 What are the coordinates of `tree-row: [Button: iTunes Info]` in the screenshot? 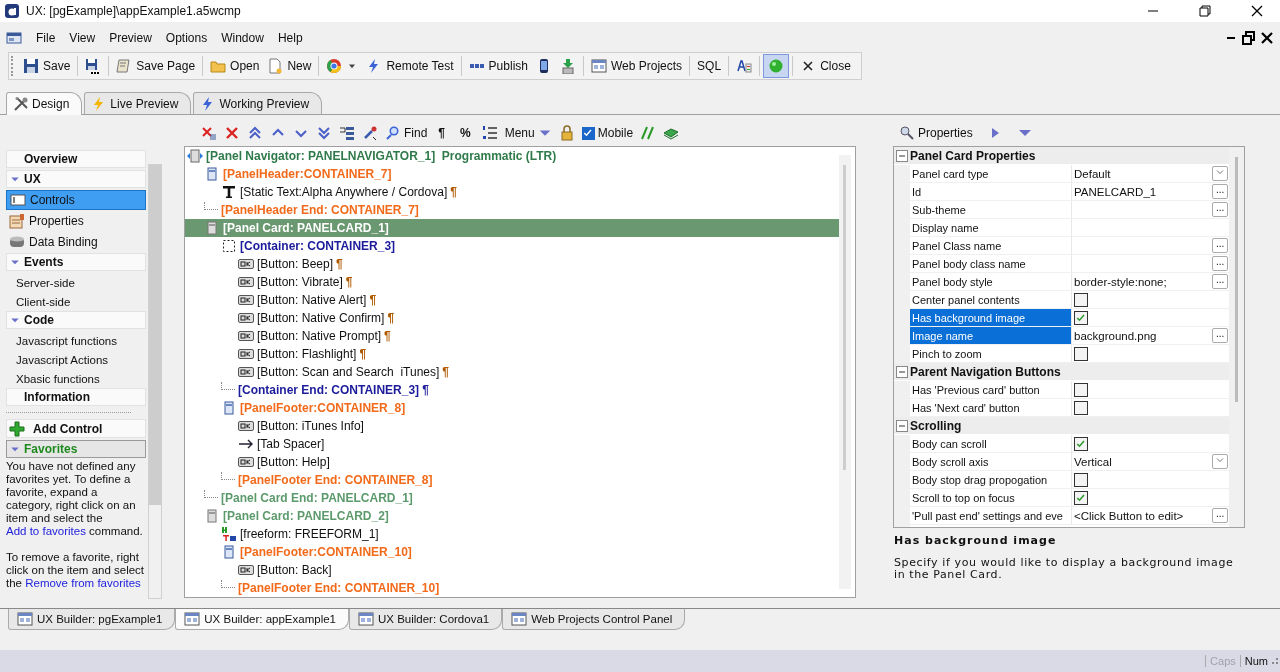 It's located at (512, 426).